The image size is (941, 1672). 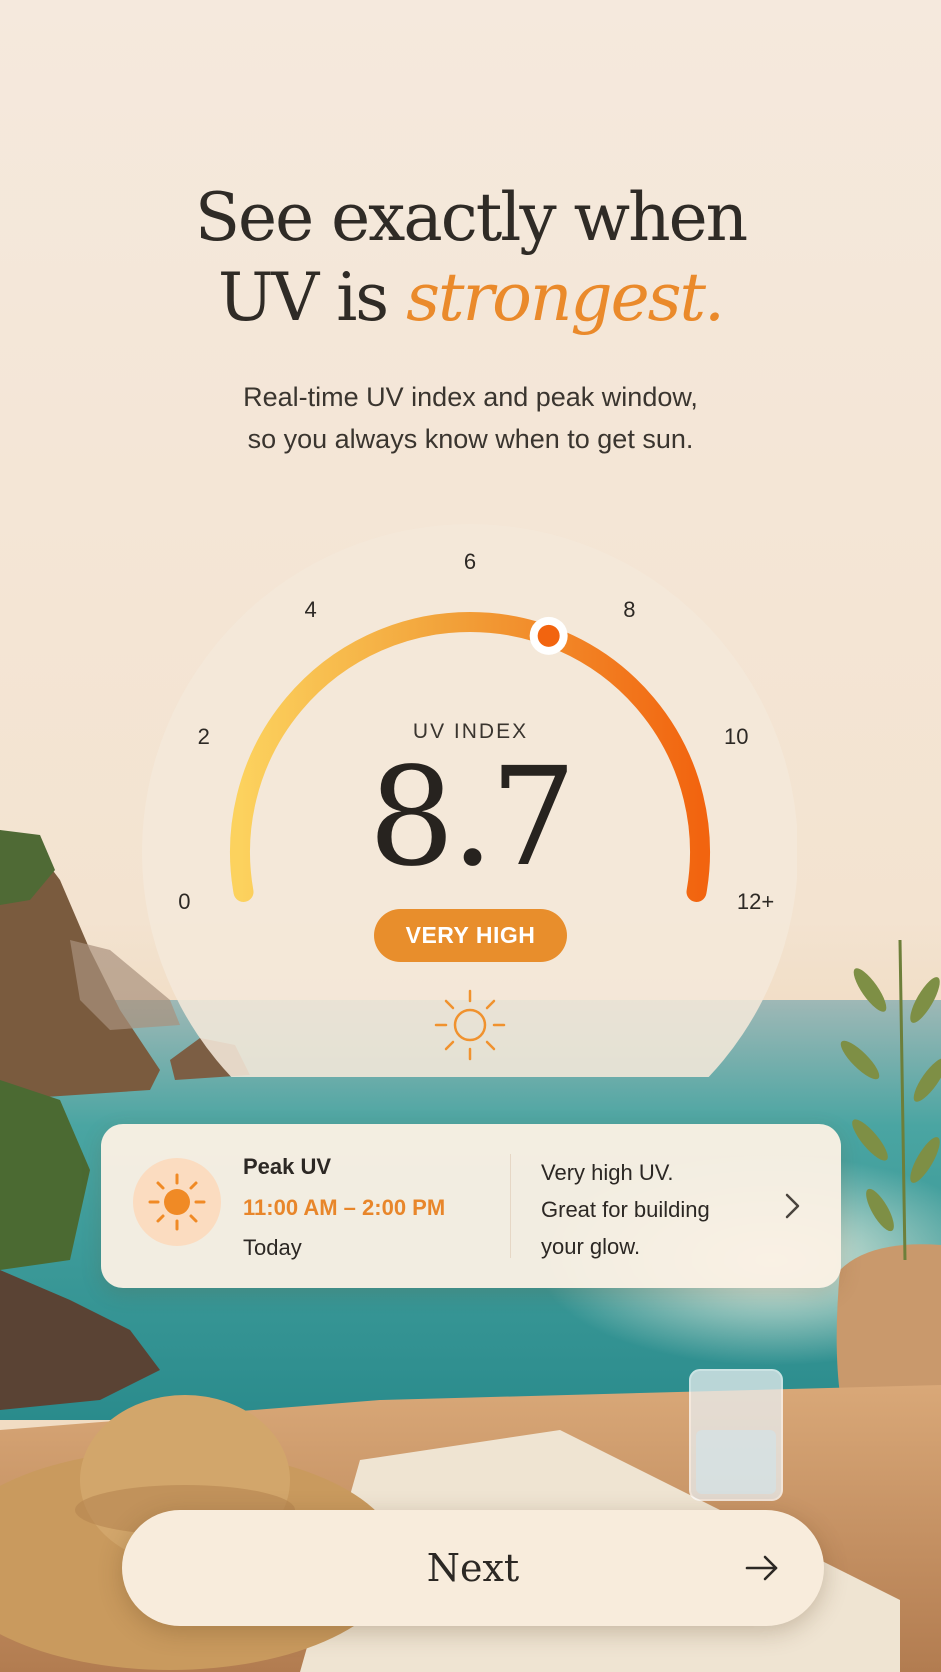 What do you see at coordinates (287, 1166) in the screenshot?
I see `peak-title: Peak UV` at bounding box center [287, 1166].